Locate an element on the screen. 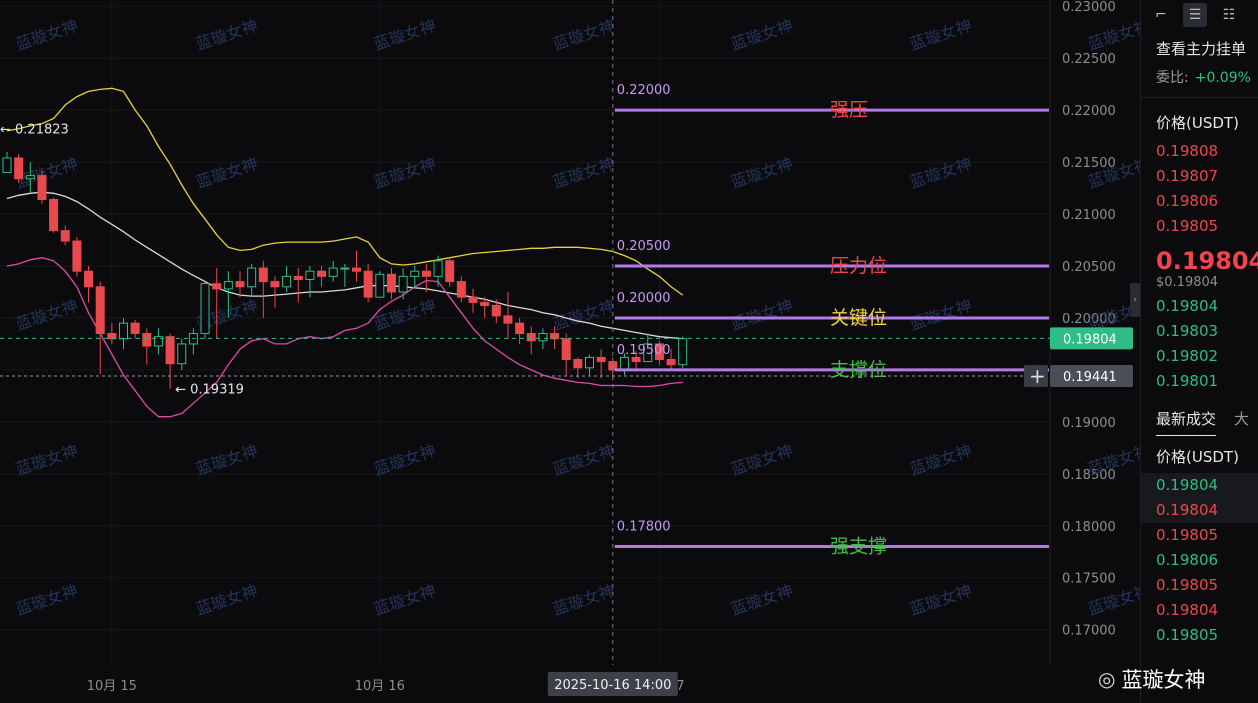 The height and width of the screenshot is (703, 1258). level-value-label: 0.19500 is located at coordinates (644, 350).